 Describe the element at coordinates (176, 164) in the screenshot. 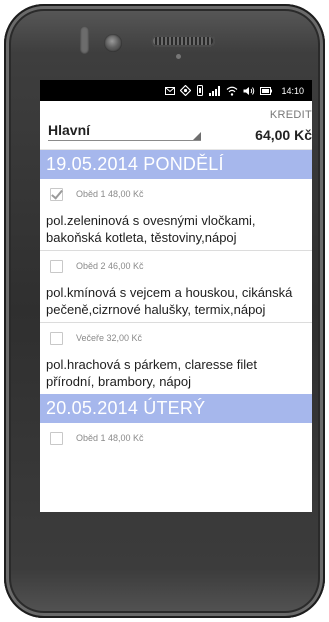

I see `day-header: 19.05.2014 PONDĚLÍ` at that location.